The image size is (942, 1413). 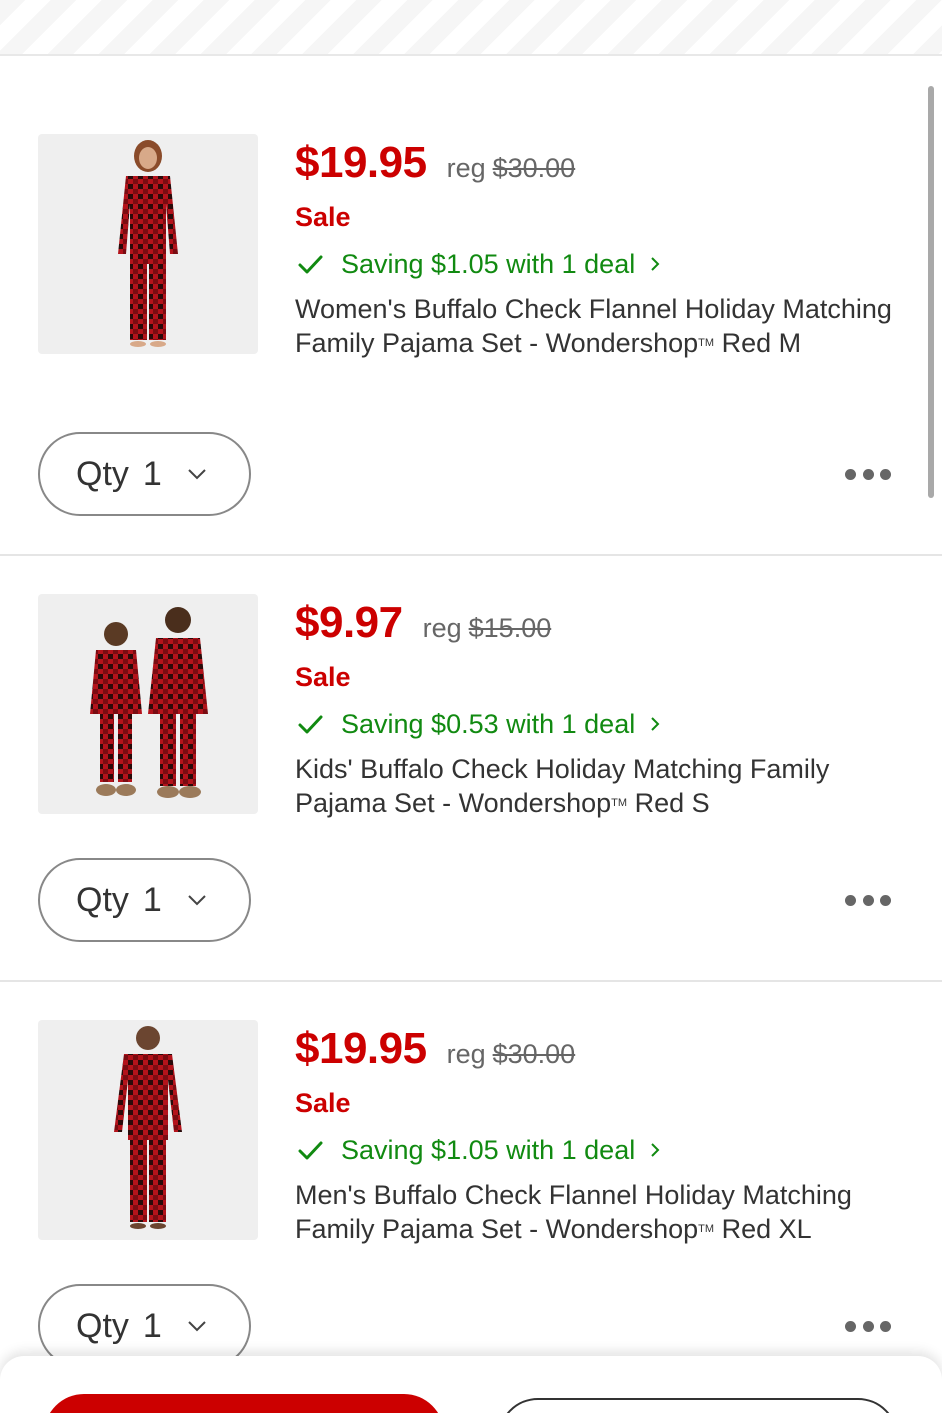 I want to click on product-image-kids, so click(x=149, y=702).